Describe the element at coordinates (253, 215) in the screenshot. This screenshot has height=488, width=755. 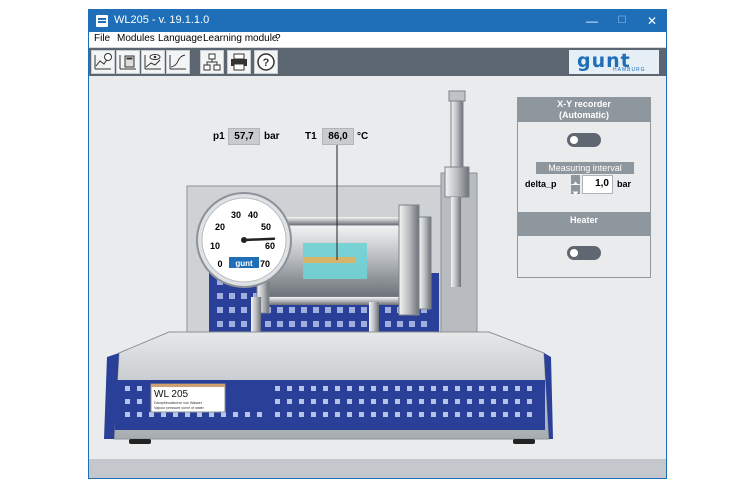
I see `gauge-tick-40: 40` at that location.